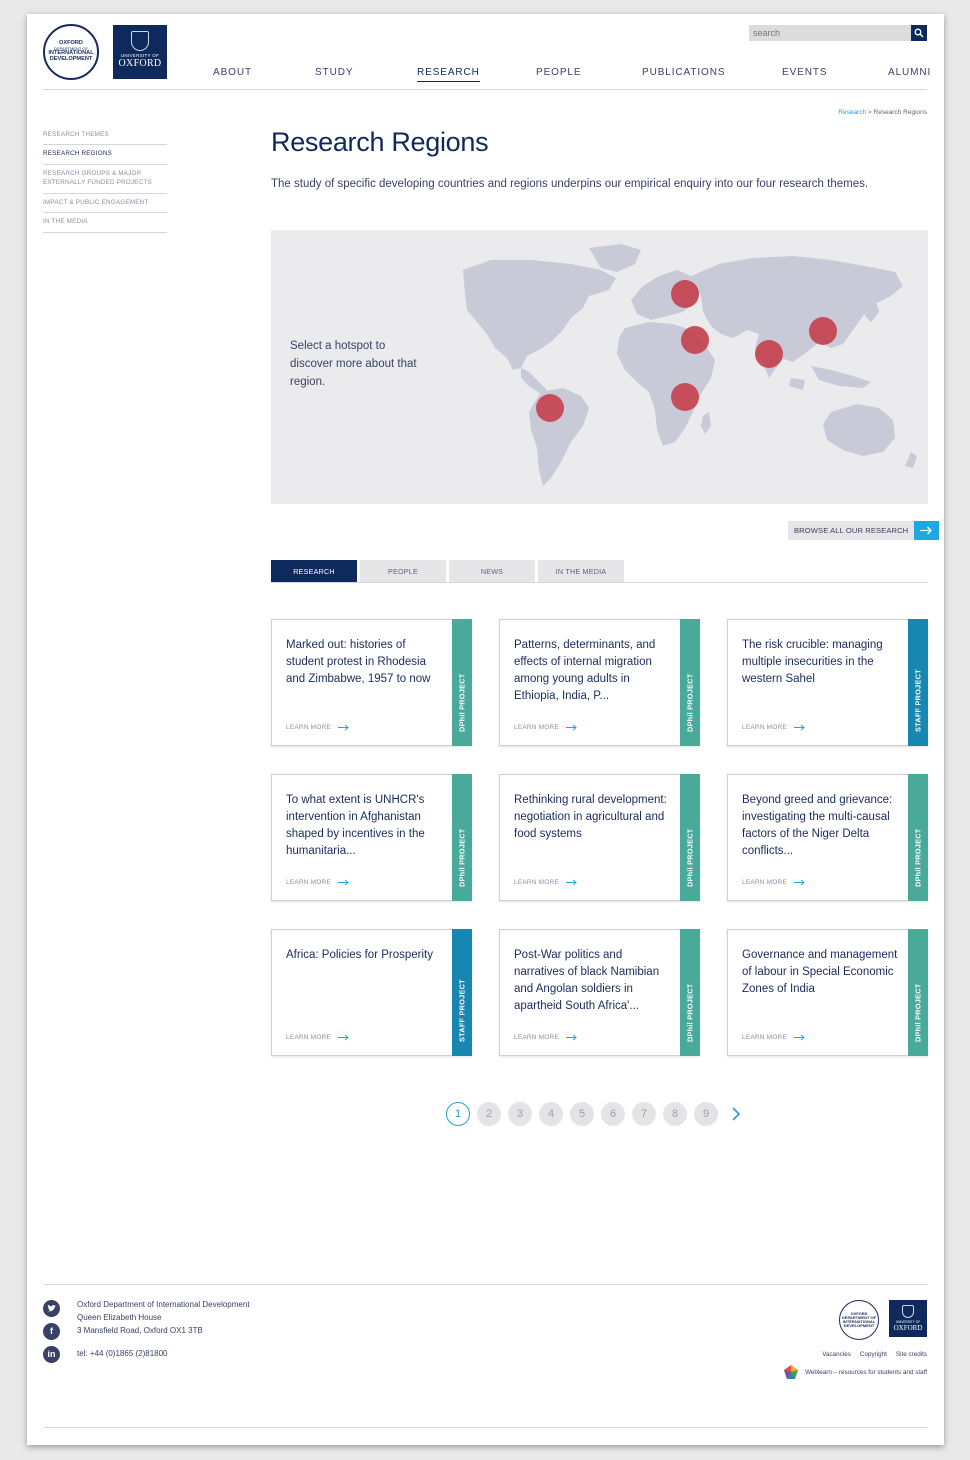 This screenshot has width=970, height=1460. What do you see at coordinates (706, 1114) in the screenshot?
I see `page-9: 9` at bounding box center [706, 1114].